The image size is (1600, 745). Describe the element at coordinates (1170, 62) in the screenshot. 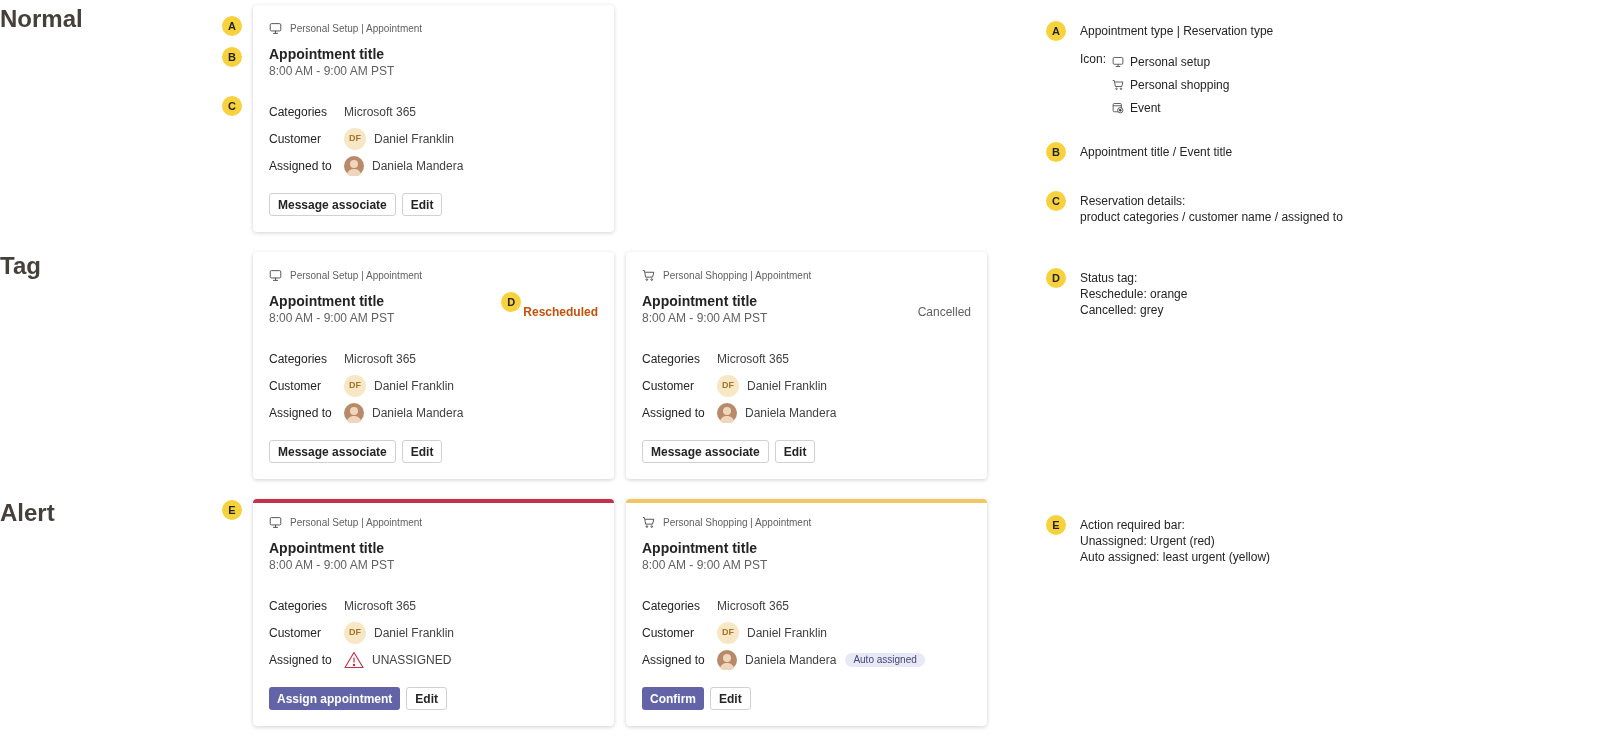

I see `icon-legend-text: Personal setup` at that location.